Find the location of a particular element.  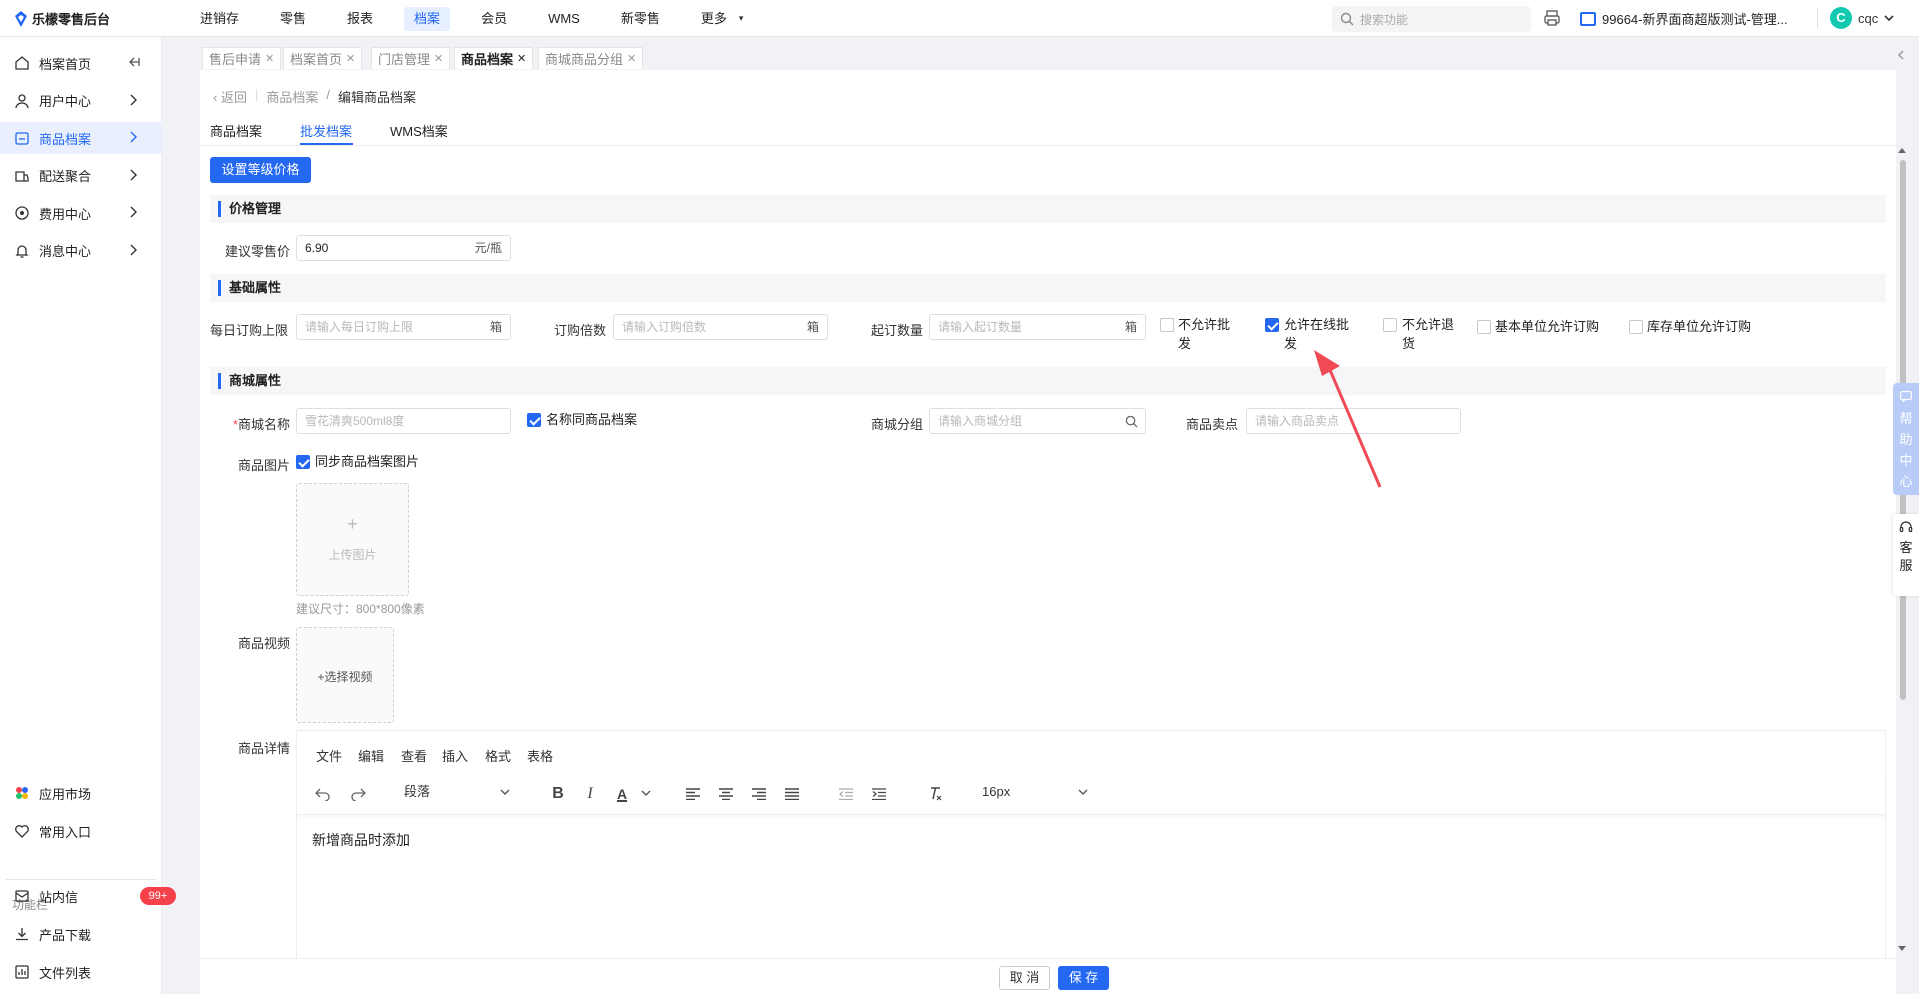

scroll-down-icon is located at coordinates (1902, 949).